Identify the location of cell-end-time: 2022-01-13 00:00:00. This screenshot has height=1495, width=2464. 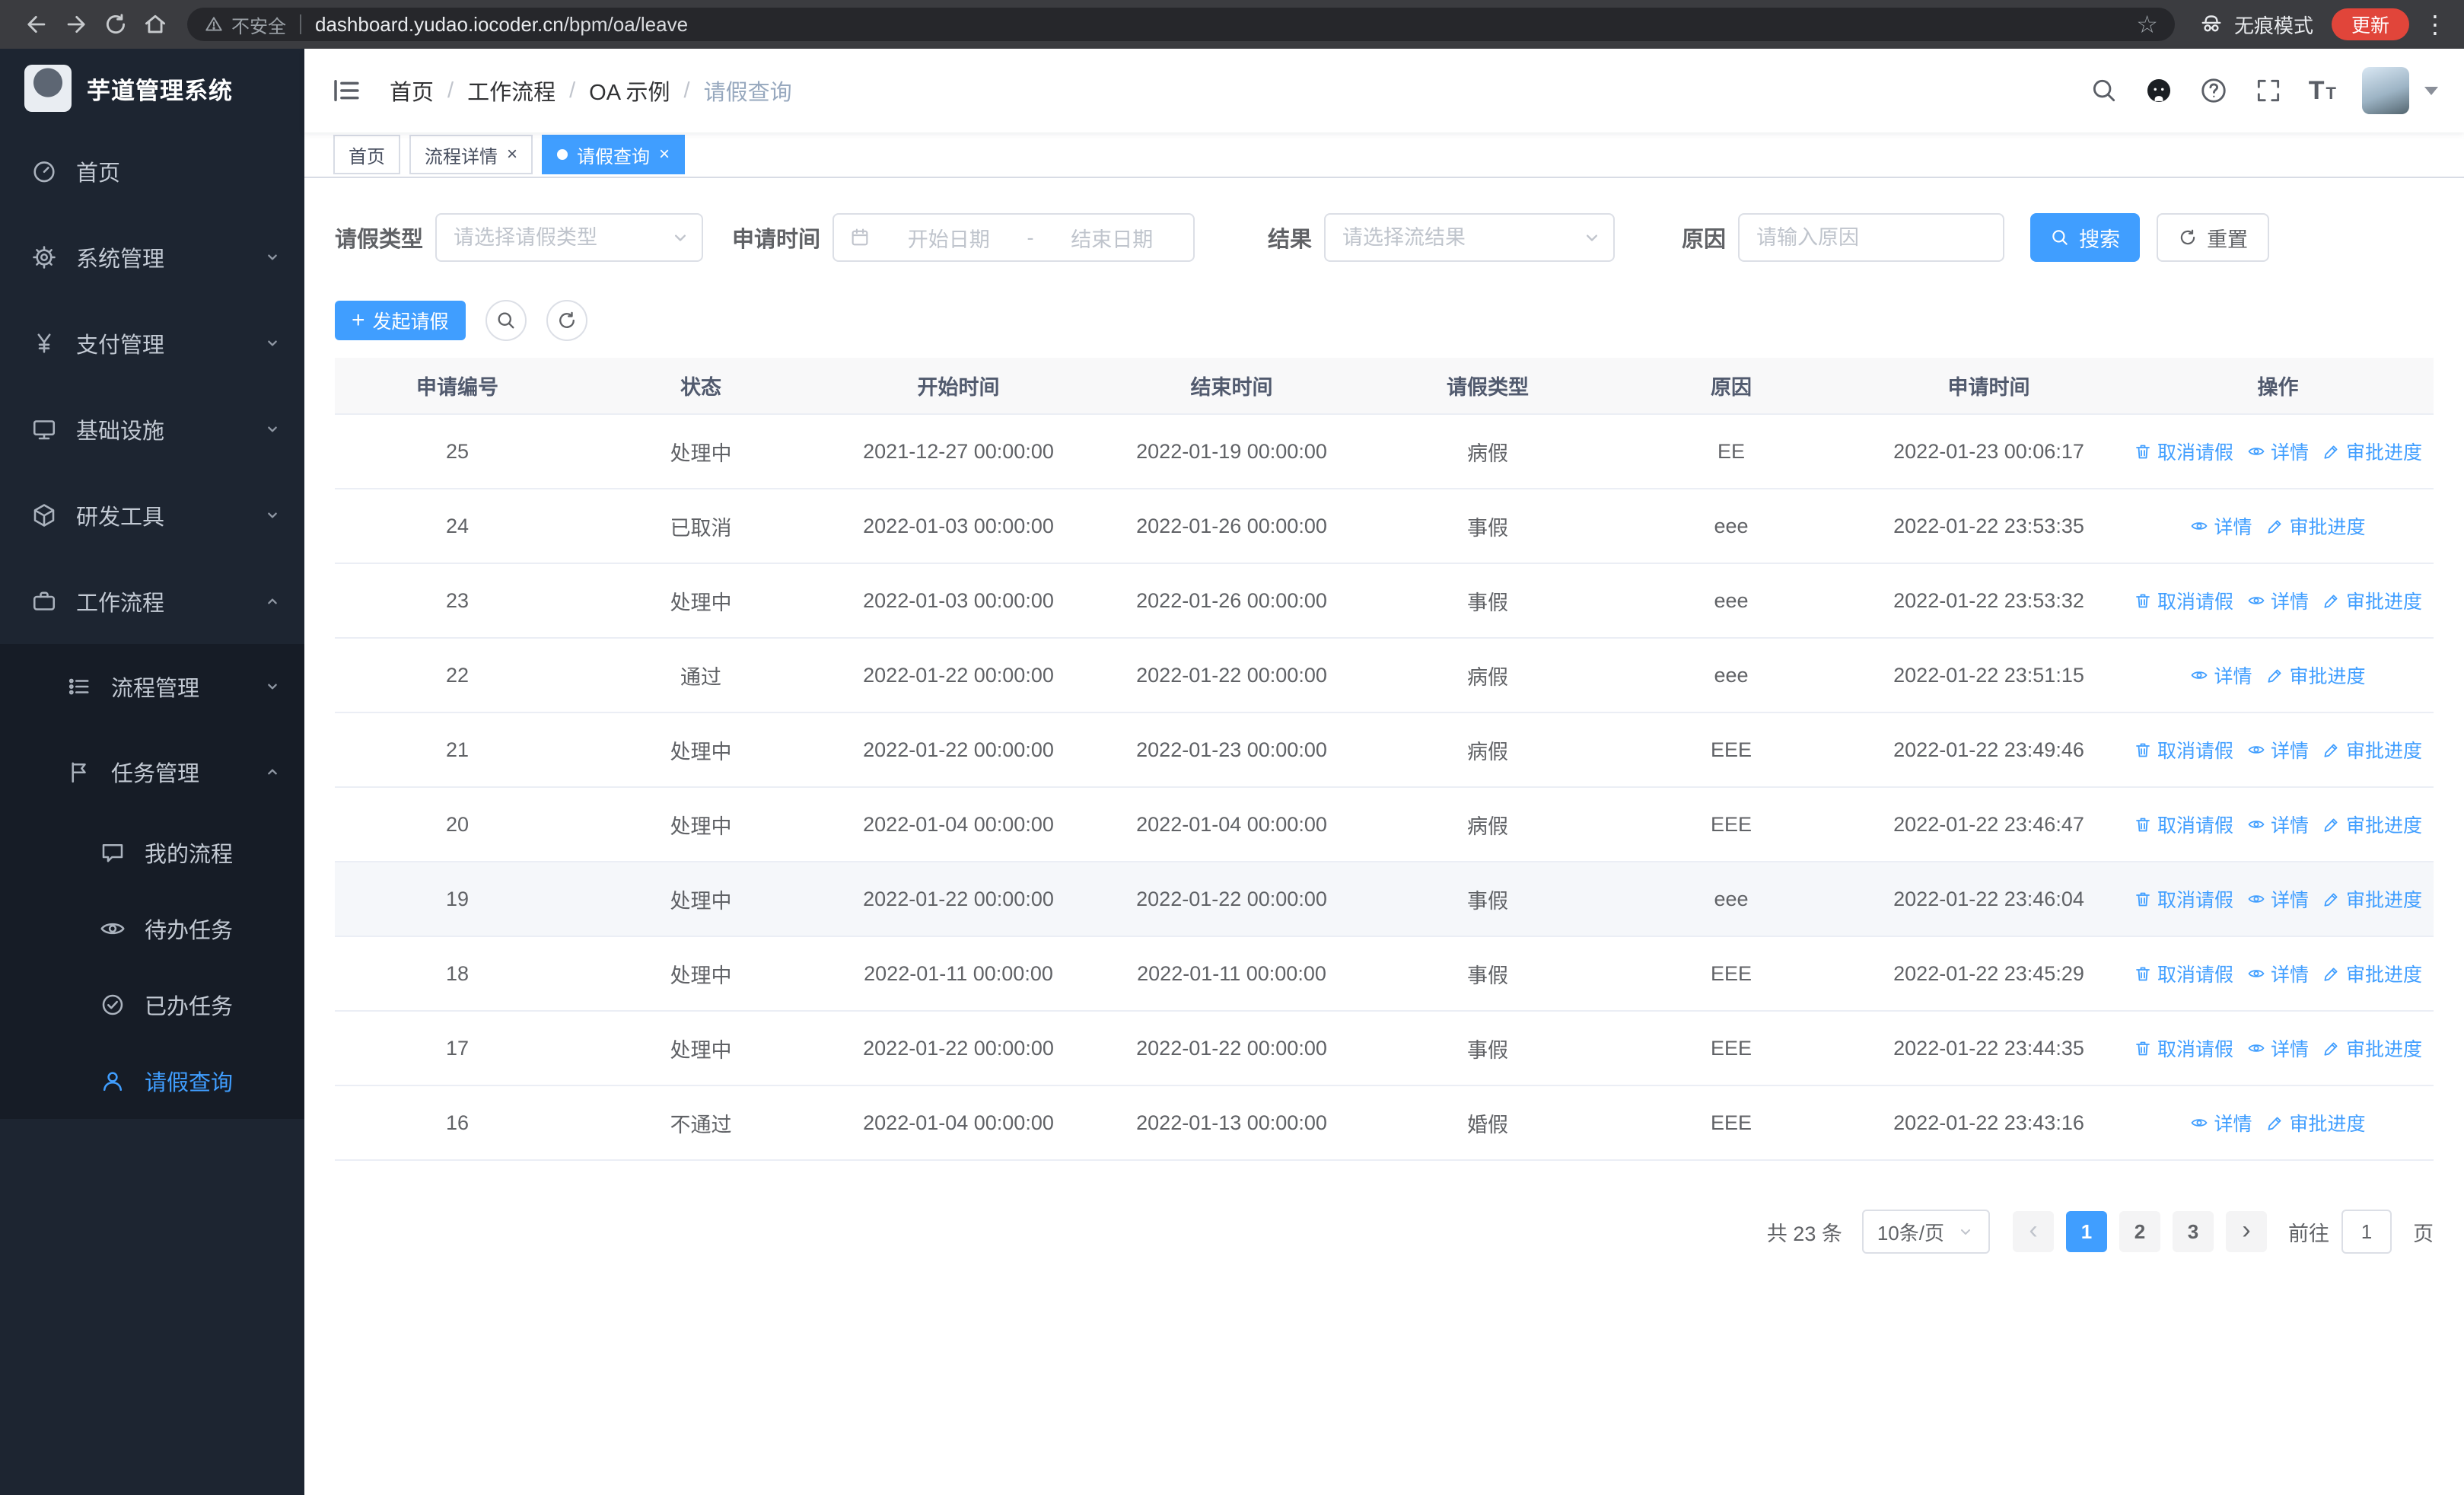
(1231, 1123).